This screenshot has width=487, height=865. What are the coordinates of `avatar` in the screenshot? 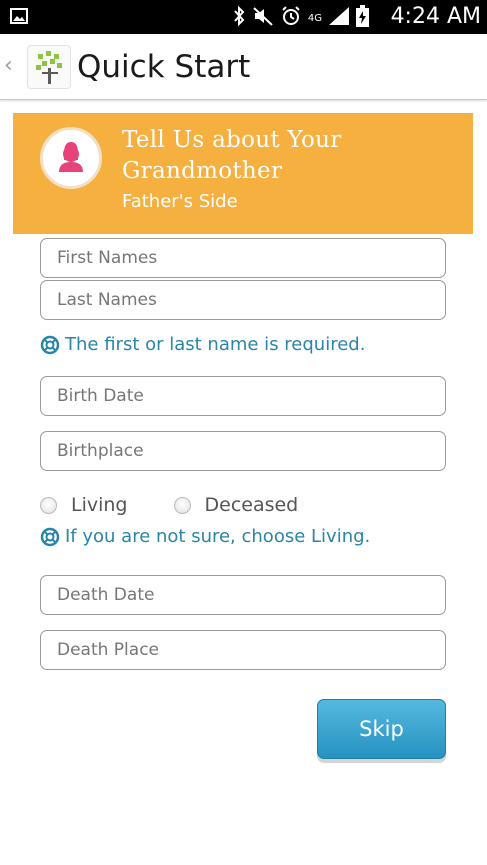 It's located at (71, 158).